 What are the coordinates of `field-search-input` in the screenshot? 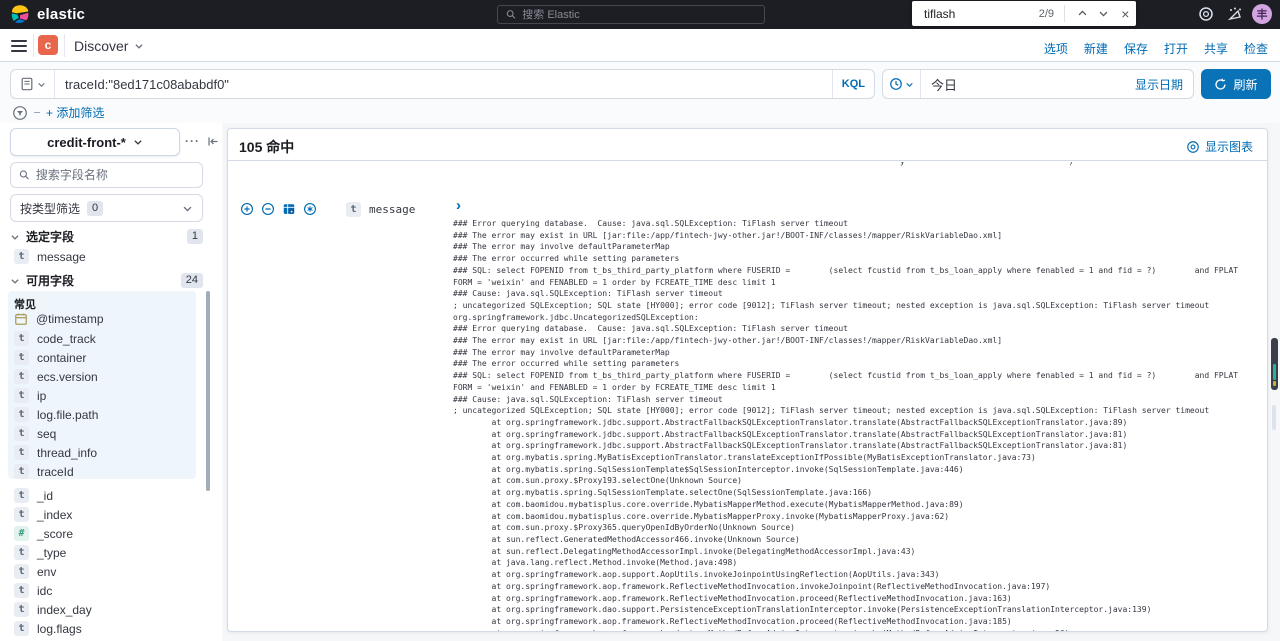 It's located at (114, 175).